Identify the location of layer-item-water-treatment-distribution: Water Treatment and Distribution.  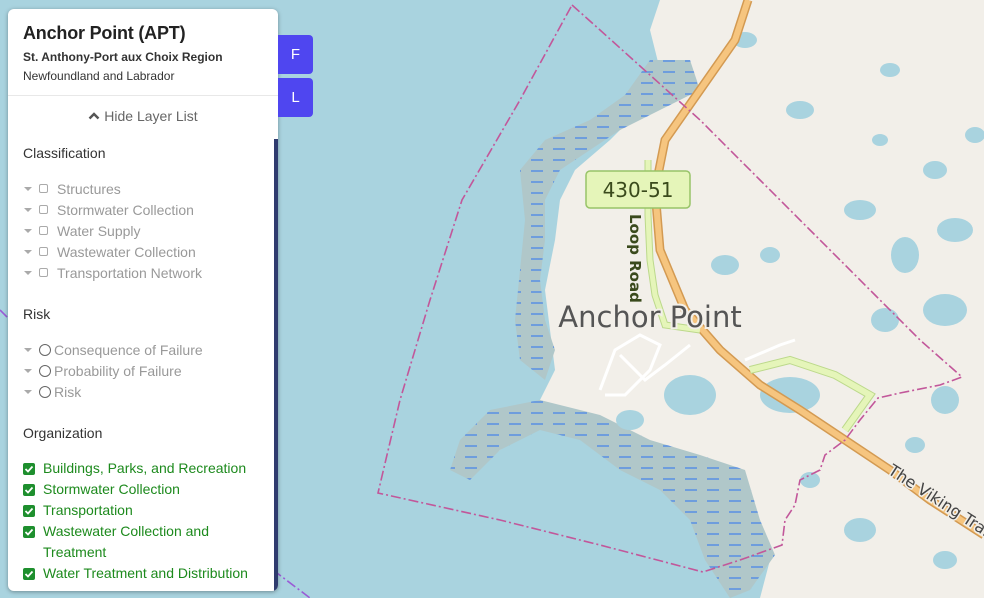
(143, 573).